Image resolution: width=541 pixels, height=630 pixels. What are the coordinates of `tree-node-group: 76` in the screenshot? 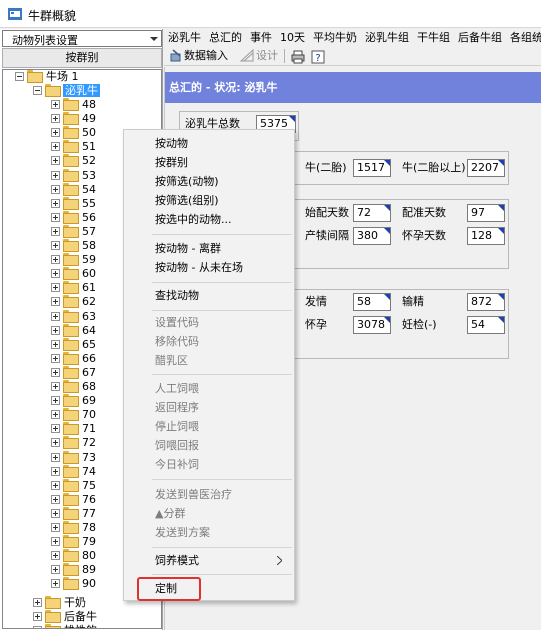 It's located at (74, 499).